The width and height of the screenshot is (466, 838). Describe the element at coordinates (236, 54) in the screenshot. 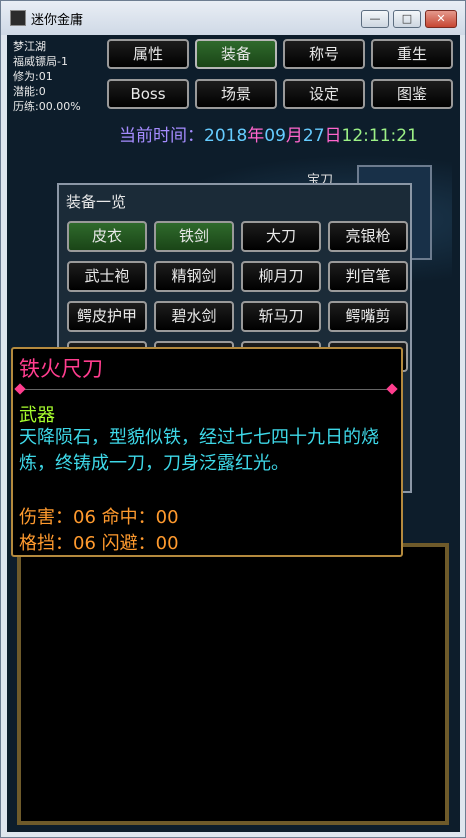

I see `nav-equipment-button: 装备` at that location.